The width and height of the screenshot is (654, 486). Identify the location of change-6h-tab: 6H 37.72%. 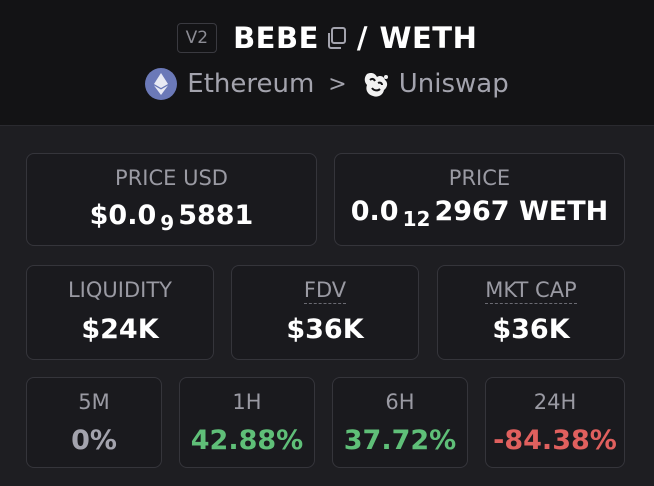
(400, 422).